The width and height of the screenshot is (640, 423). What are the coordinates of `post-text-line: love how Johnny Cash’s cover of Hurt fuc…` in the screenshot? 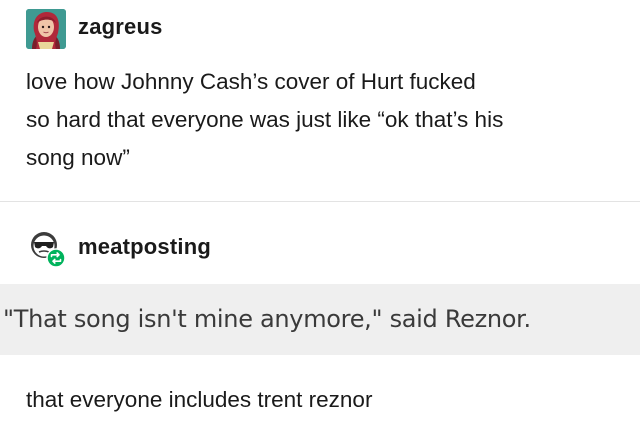 It's located at (251, 81).